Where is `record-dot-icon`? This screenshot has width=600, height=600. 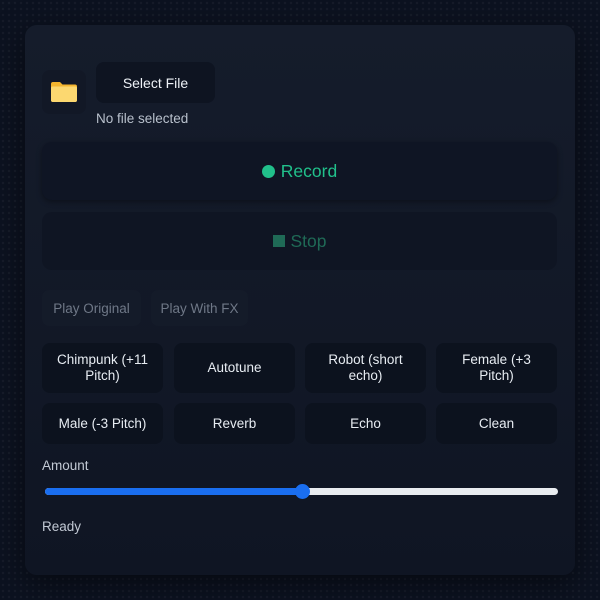
record-dot-icon is located at coordinates (268, 171).